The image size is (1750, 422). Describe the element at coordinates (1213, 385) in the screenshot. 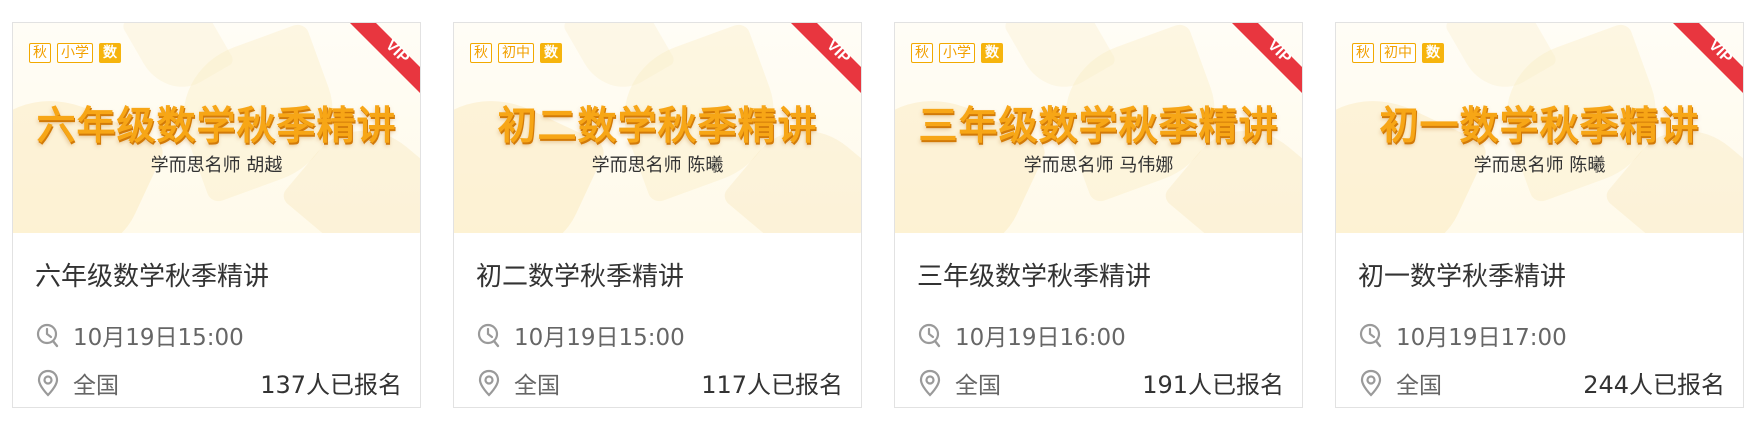

I see `enrolled-count: 191人已报名` at that location.